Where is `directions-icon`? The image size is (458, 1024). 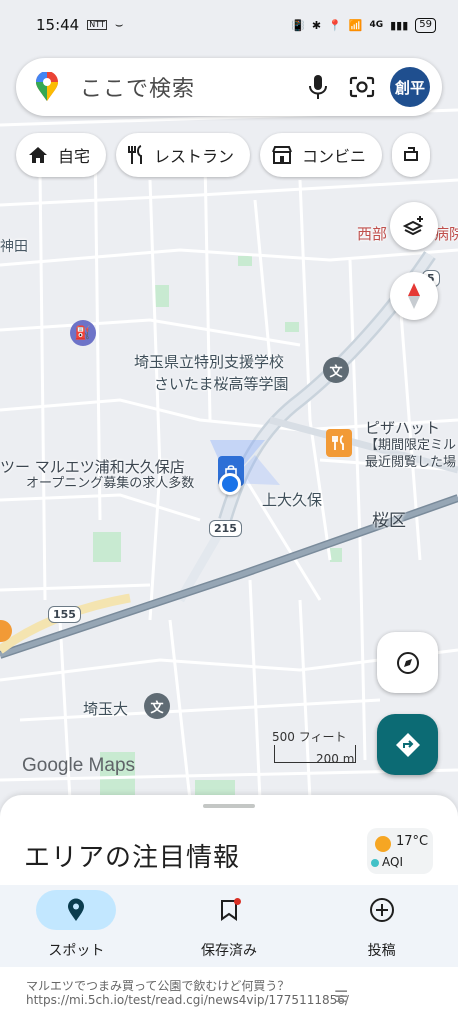 directions-icon is located at coordinates (407, 744).